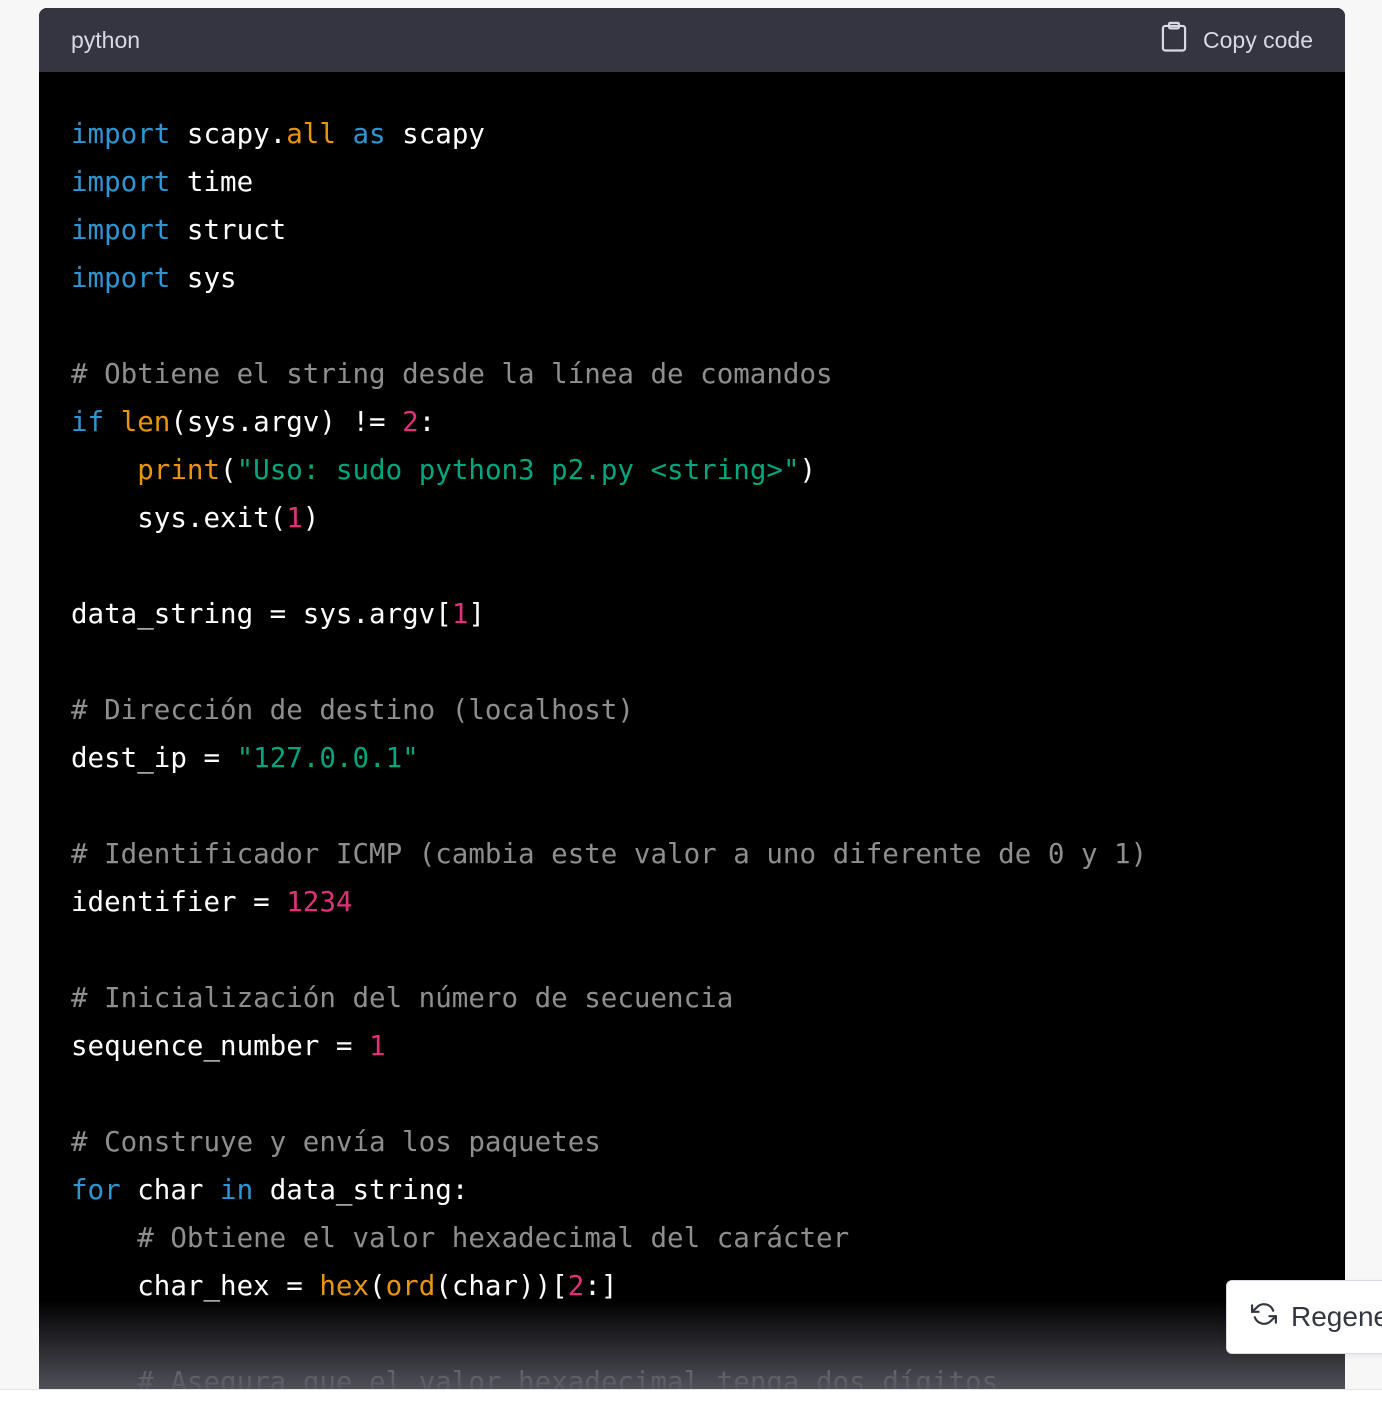 This screenshot has width=1382, height=1421. I want to click on code-line: dest_ip = "127.0.0.1", so click(692, 758).